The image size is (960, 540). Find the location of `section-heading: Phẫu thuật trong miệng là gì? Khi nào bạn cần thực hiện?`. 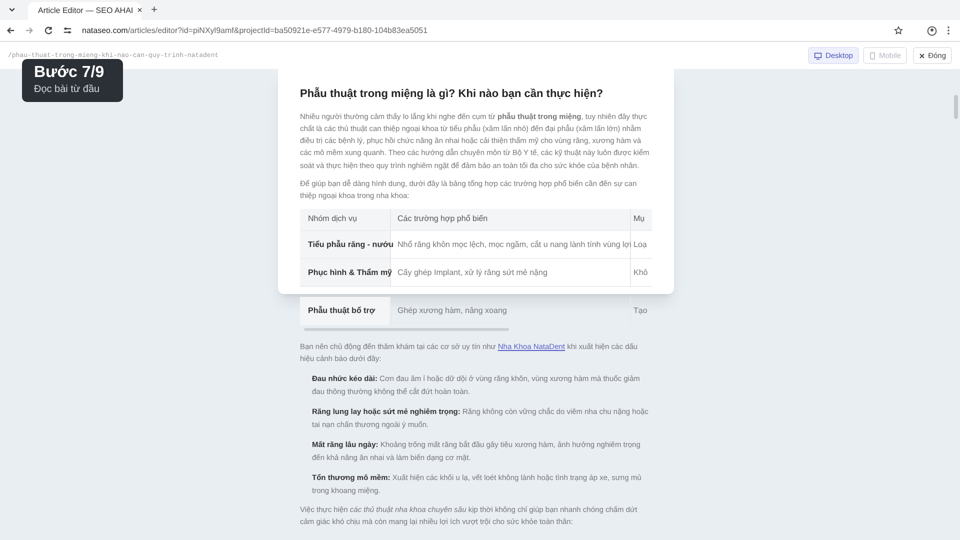

section-heading: Phẫu thuật trong miệng là gì? Khi nào bạn cần thực hiện? is located at coordinates (452, 94).